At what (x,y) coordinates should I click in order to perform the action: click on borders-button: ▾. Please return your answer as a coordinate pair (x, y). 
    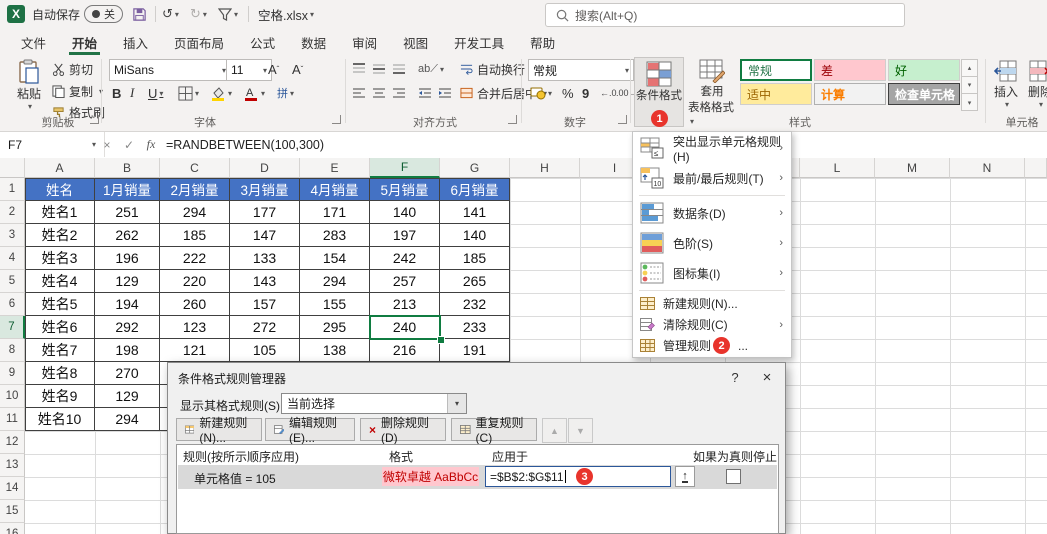
    Looking at the image, I should click on (188, 93).